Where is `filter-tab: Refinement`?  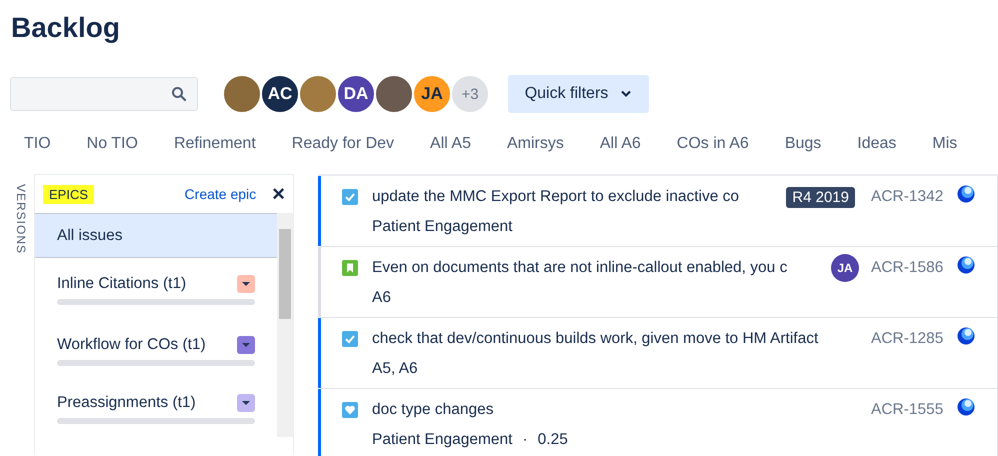
filter-tab: Refinement is located at coordinates (215, 146).